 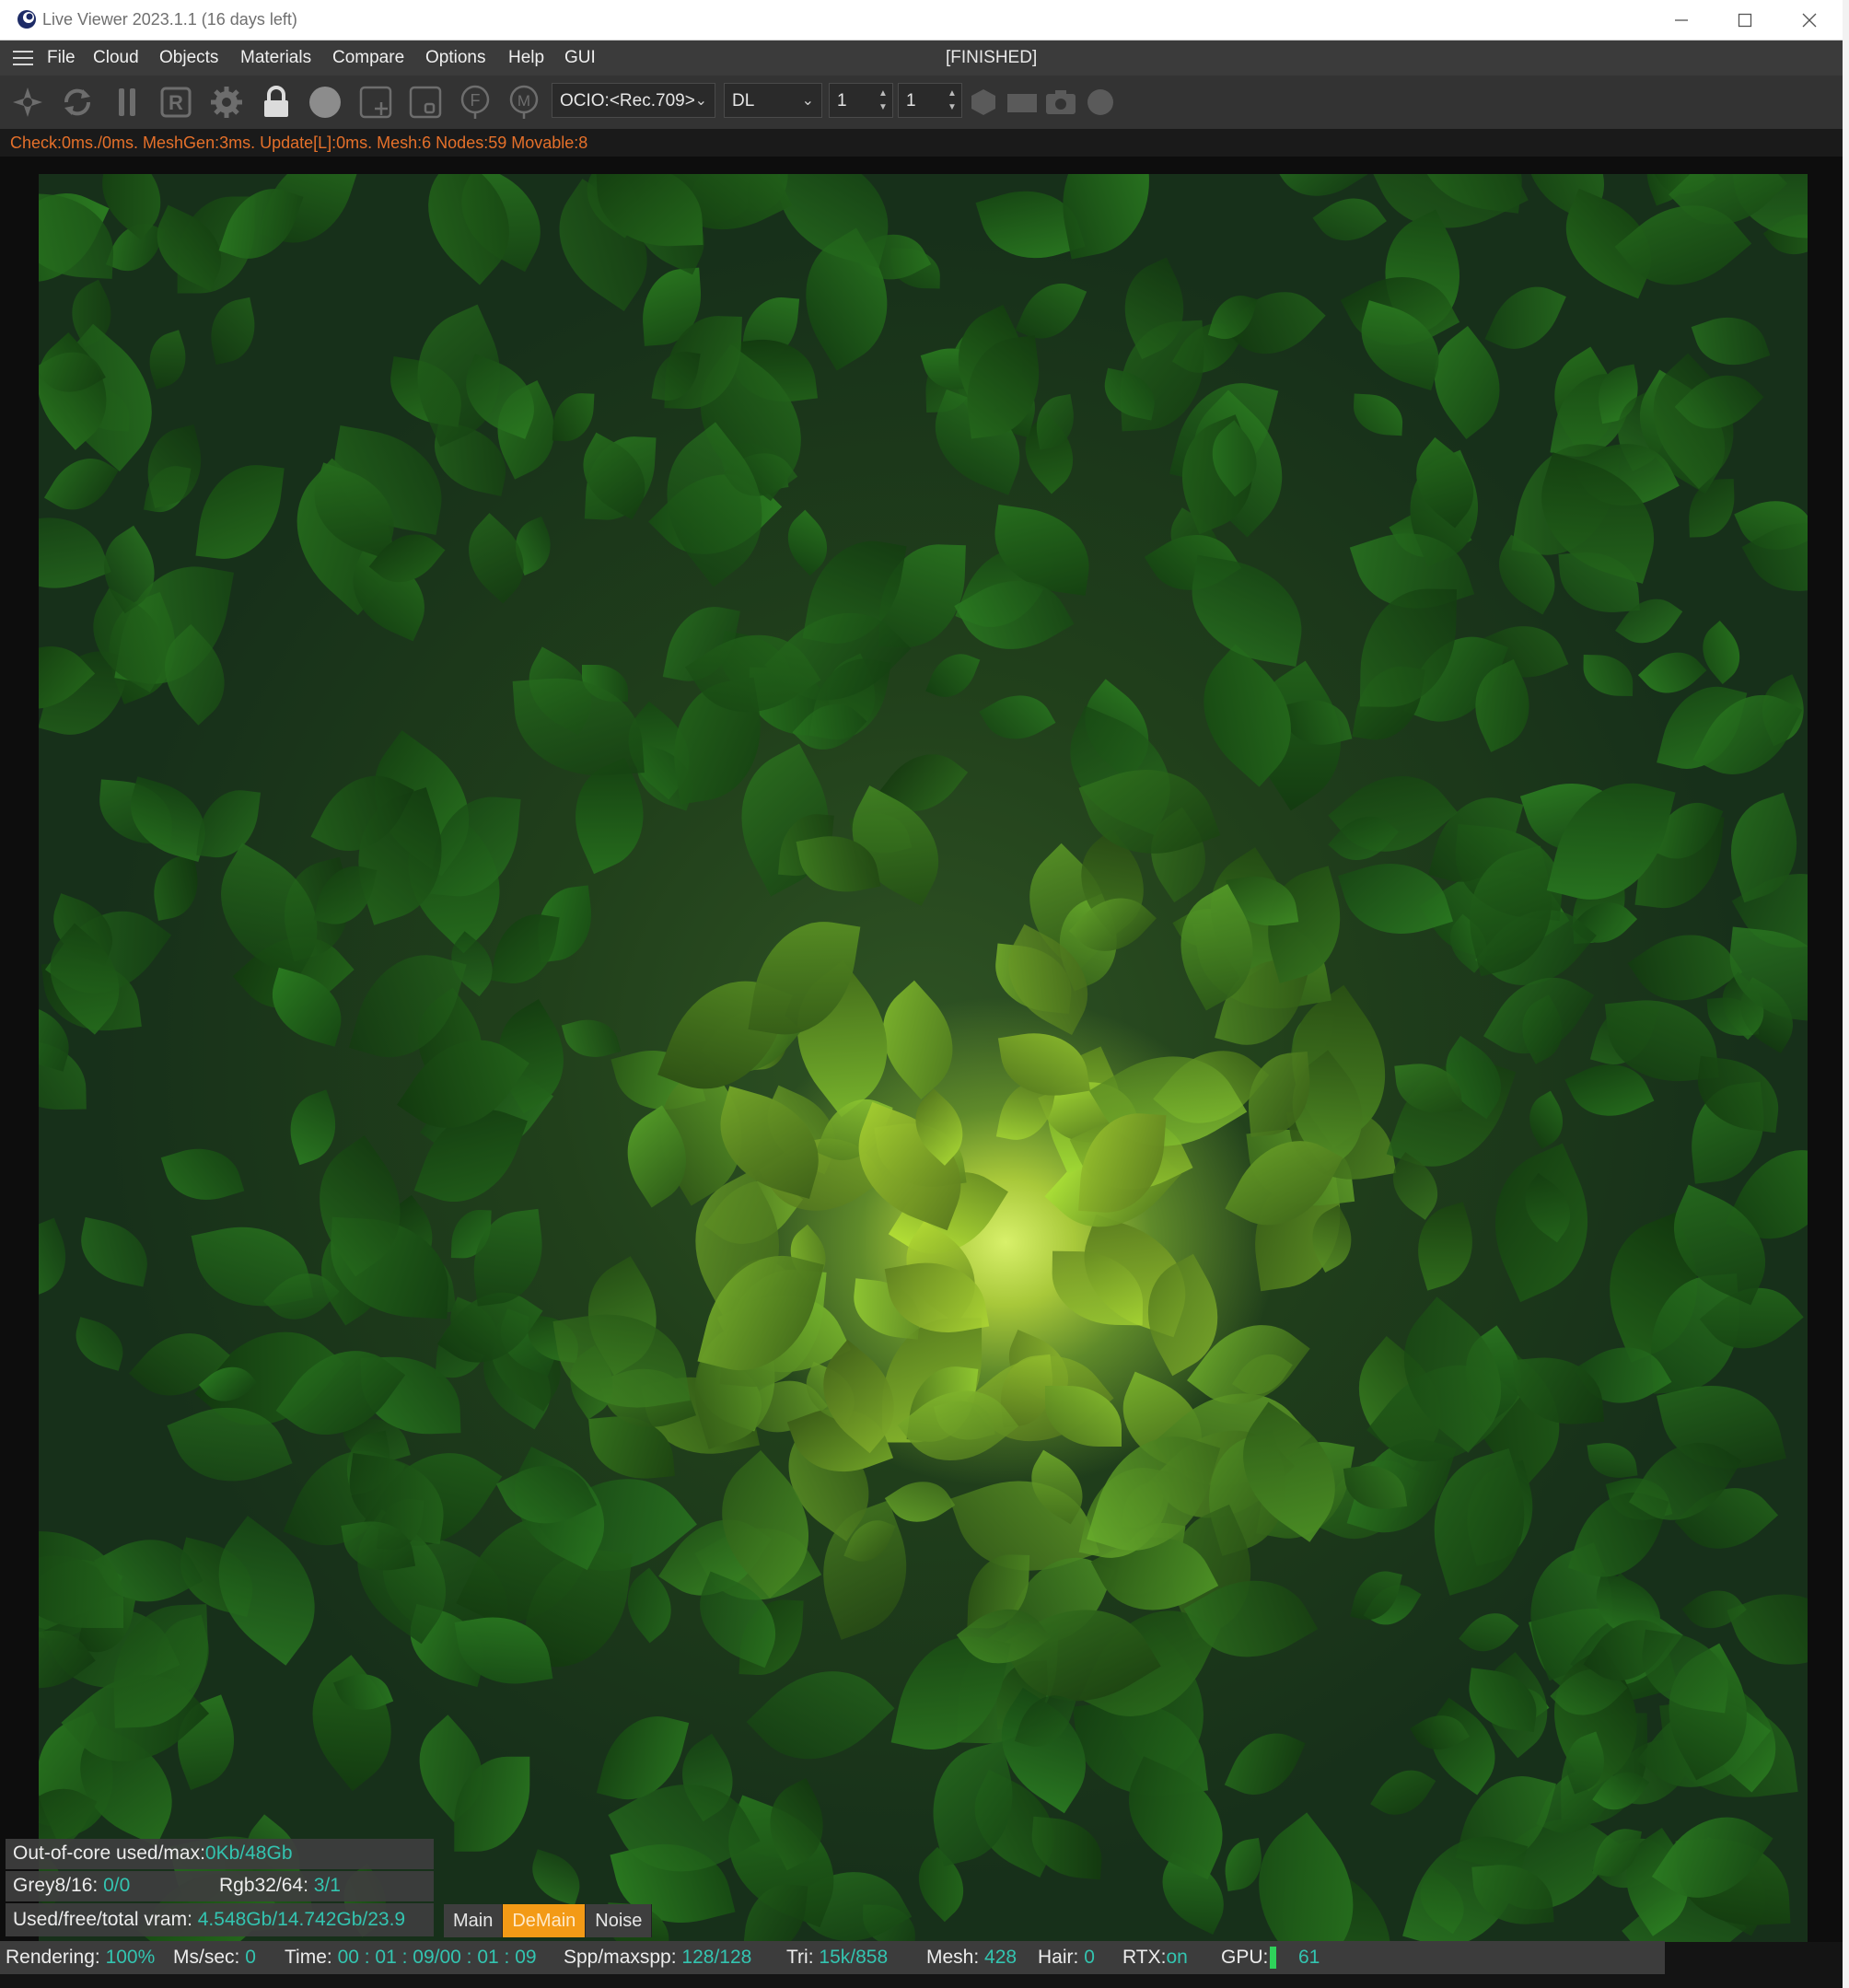 I want to click on lock-icon, so click(x=276, y=102).